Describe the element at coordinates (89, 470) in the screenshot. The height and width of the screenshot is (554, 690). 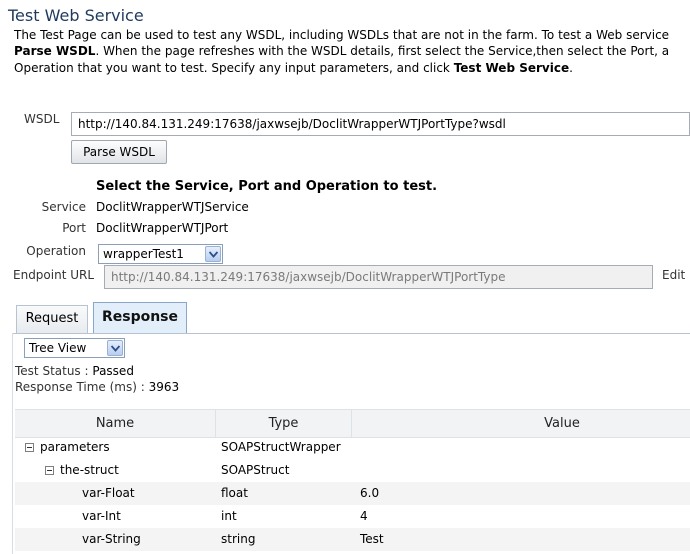
I see `row-name: the-struct` at that location.